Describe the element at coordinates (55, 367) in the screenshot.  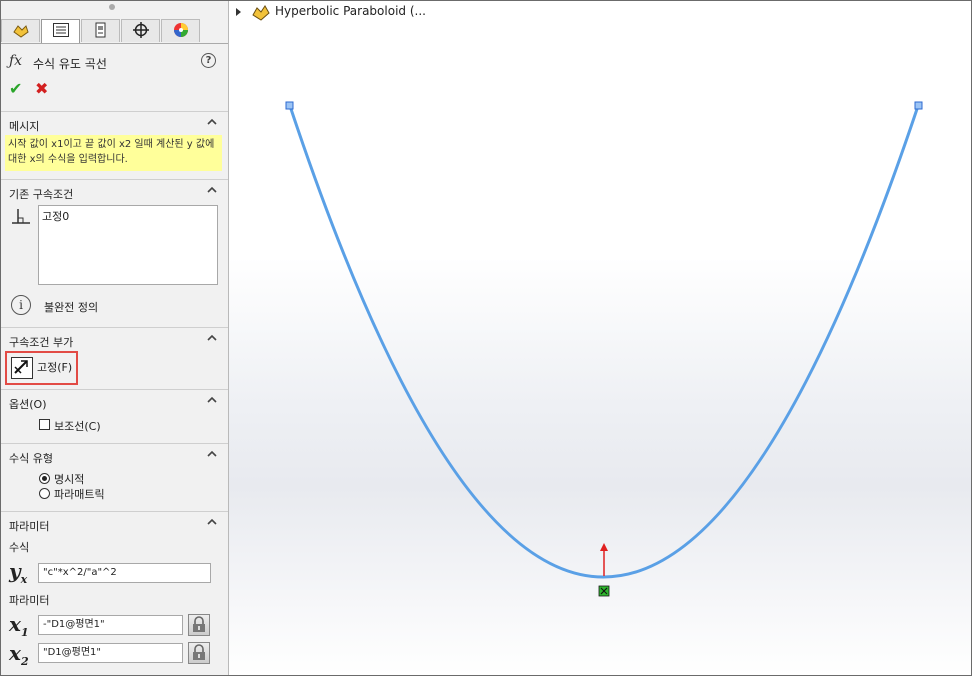
I see `fix-label: 고정(F)` at that location.